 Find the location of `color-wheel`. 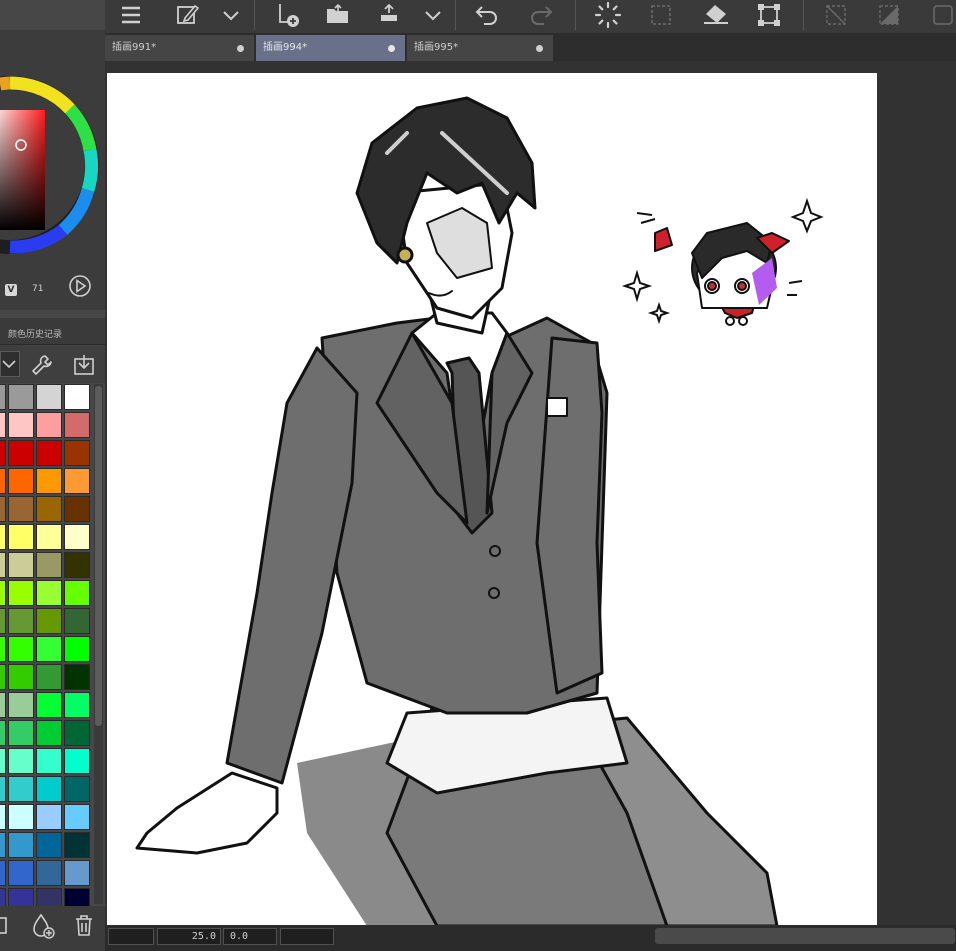

color-wheel is located at coordinates (52, 170).